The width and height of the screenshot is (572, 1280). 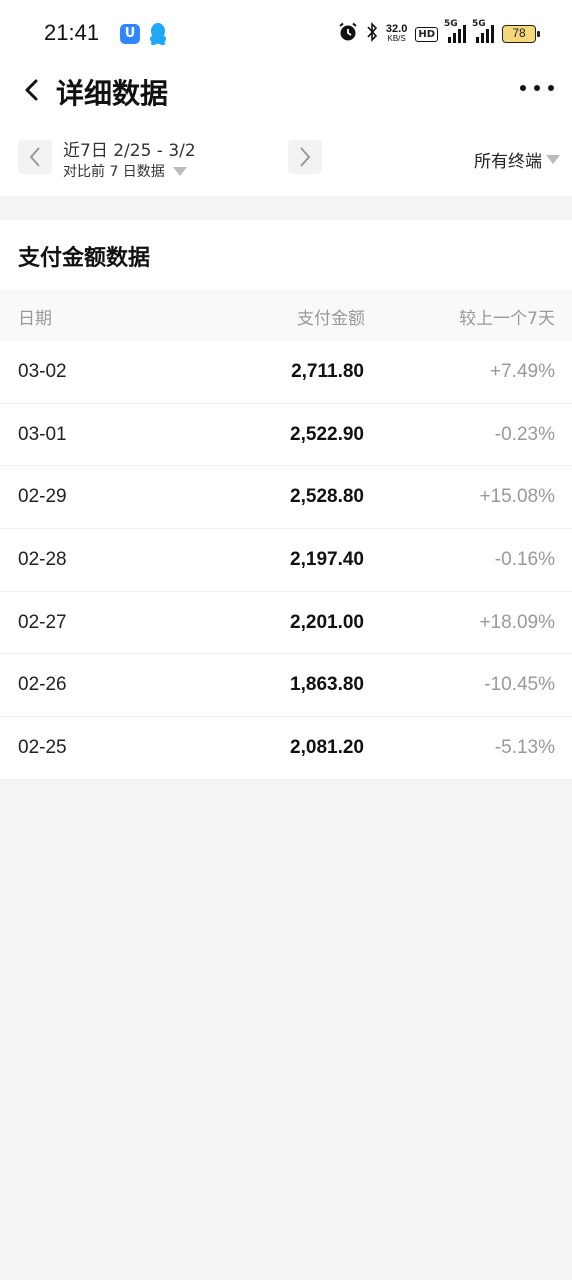 I want to click on more-options-icon, so click(x=537, y=88).